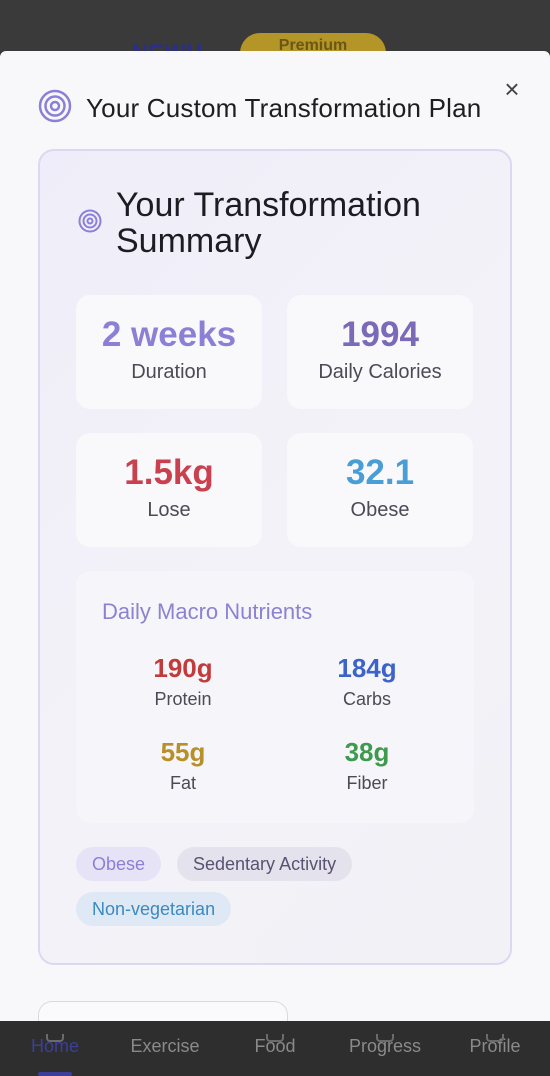  Describe the element at coordinates (380, 372) in the screenshot. I see `stat-label: Daily Calories` at that location.